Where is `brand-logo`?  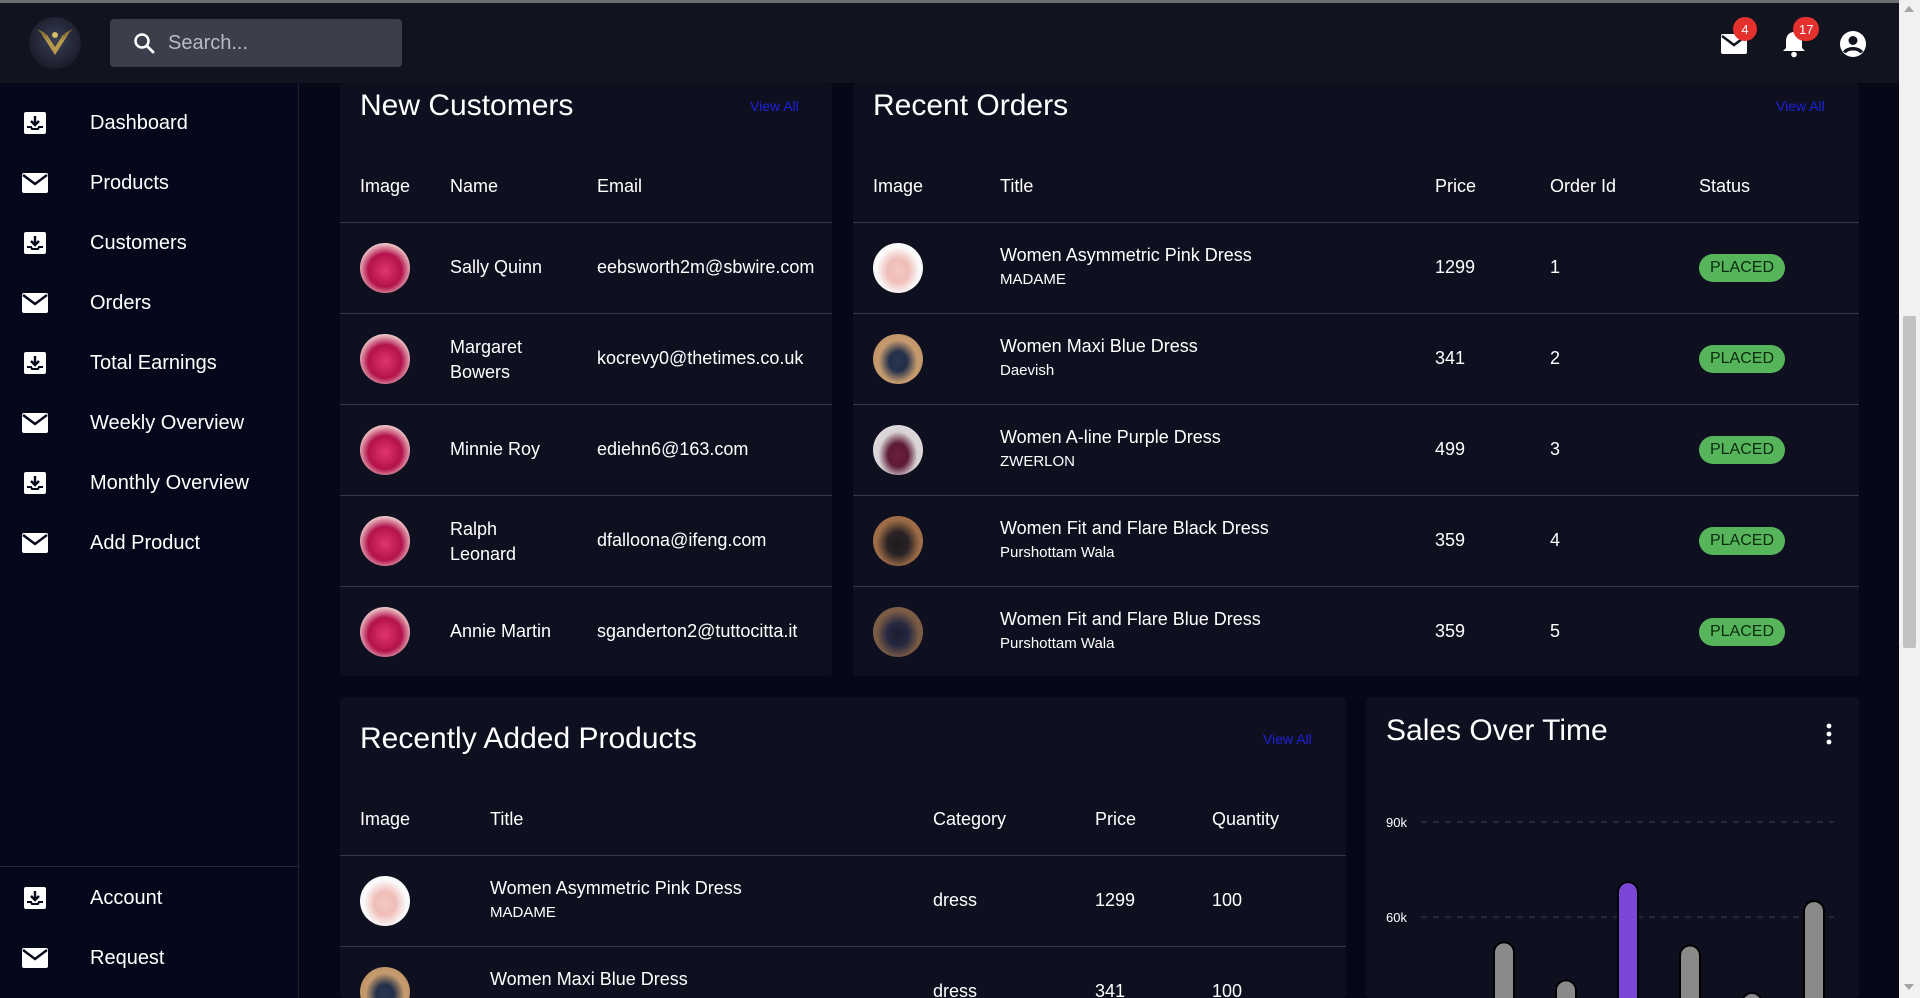
brand-logo is located at coordinates (55, 43).